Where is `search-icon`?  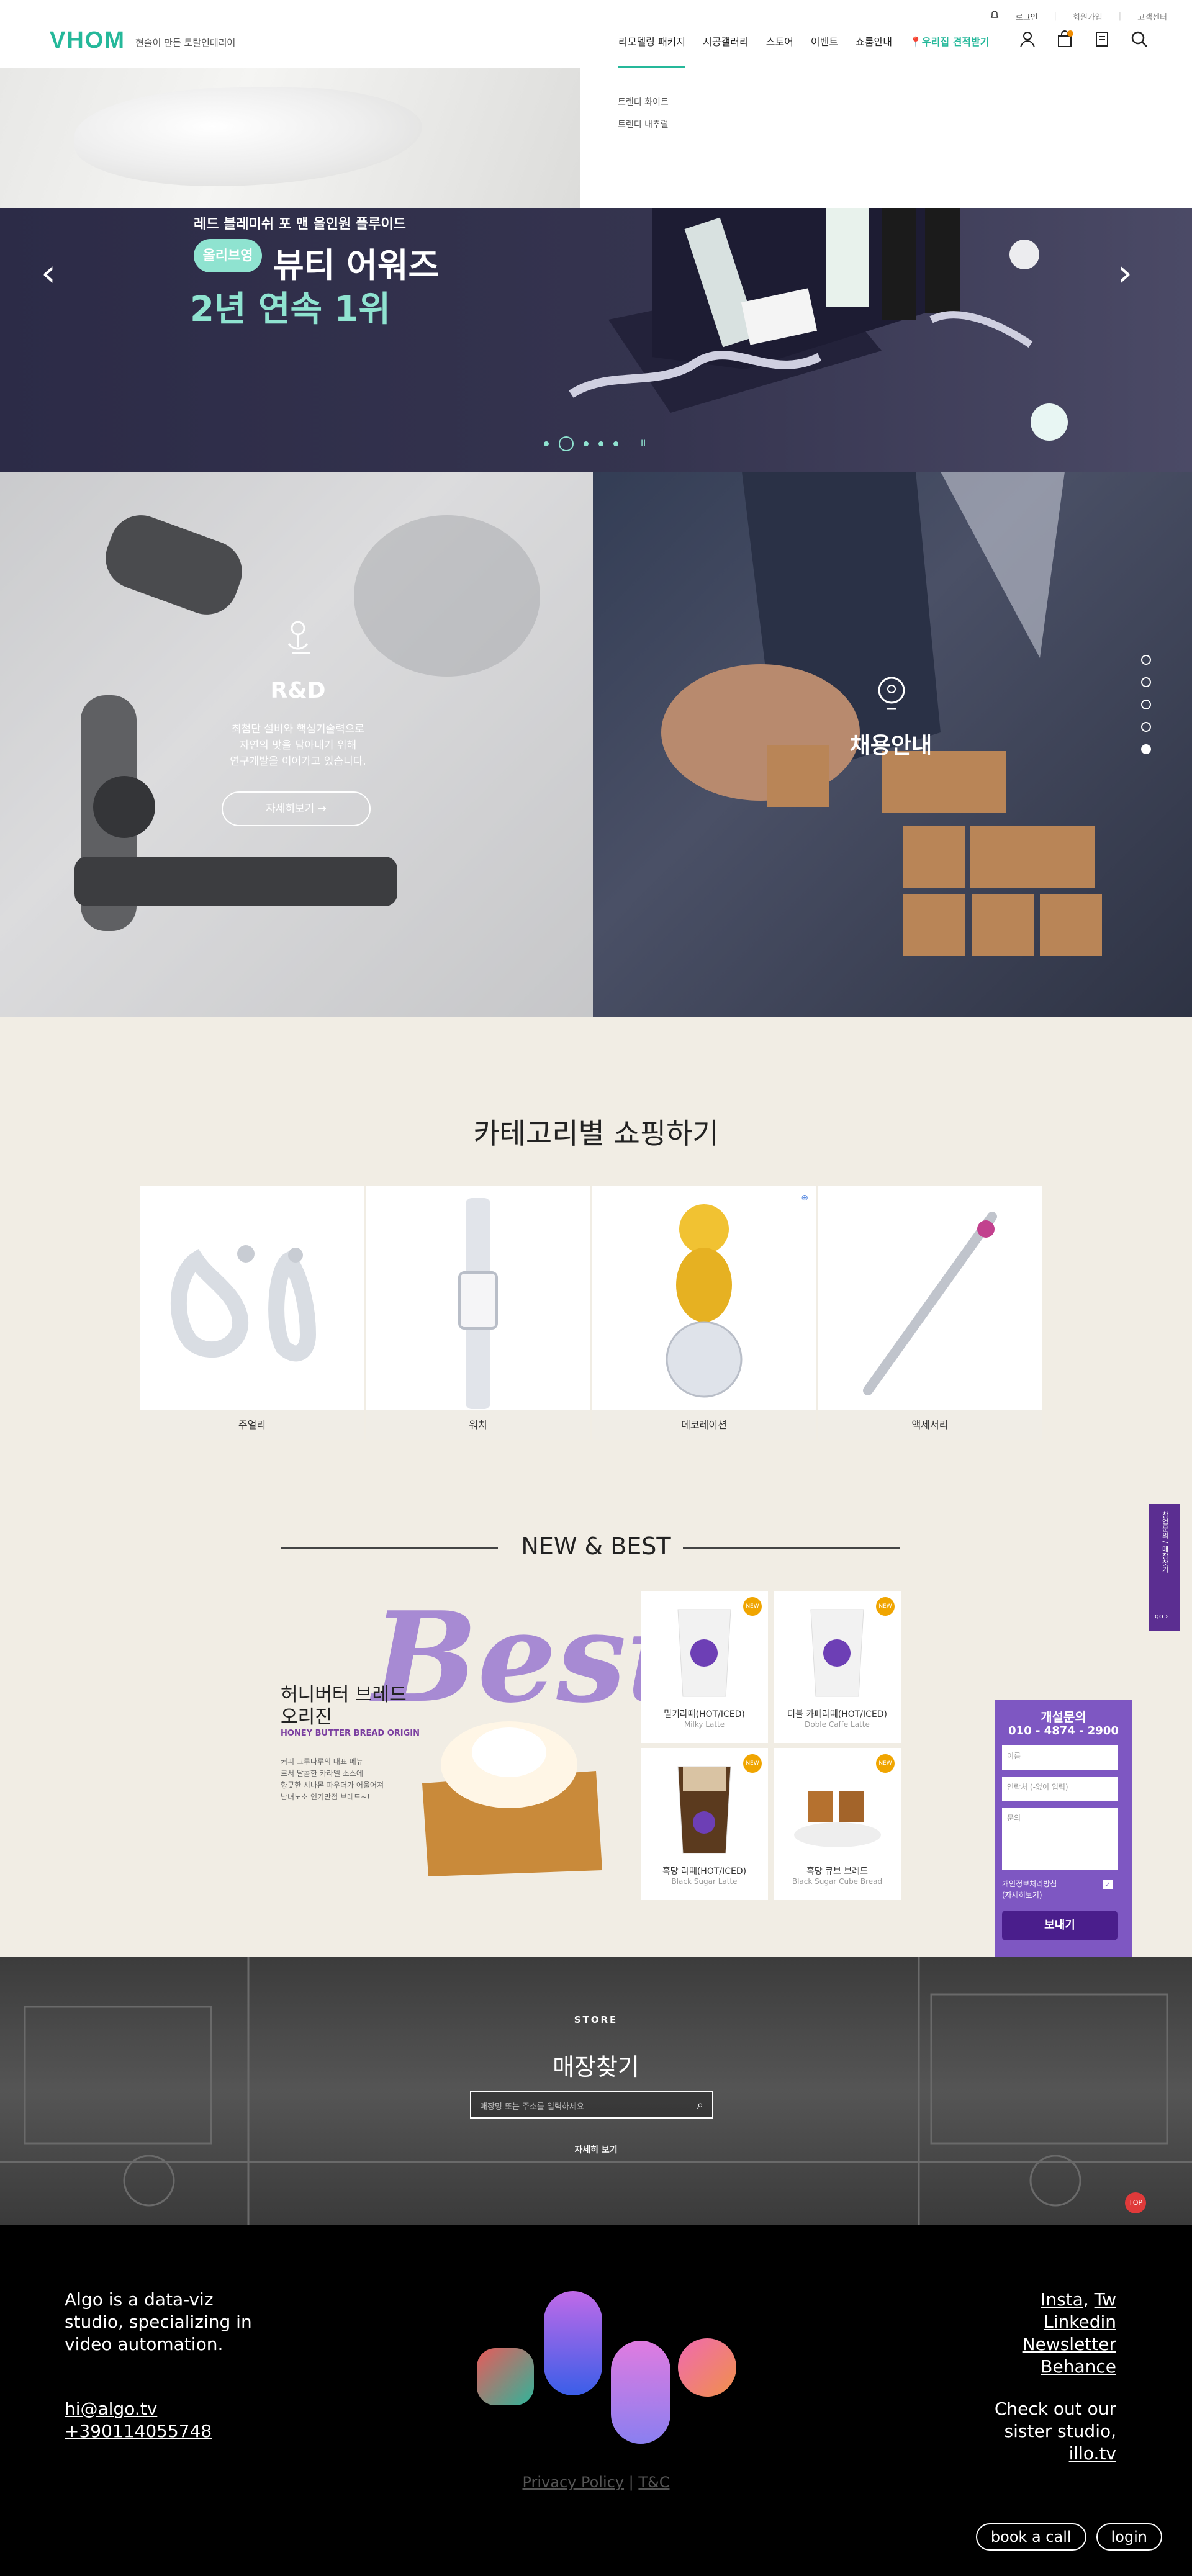
search-icon is located at coordinates (1139, 40).